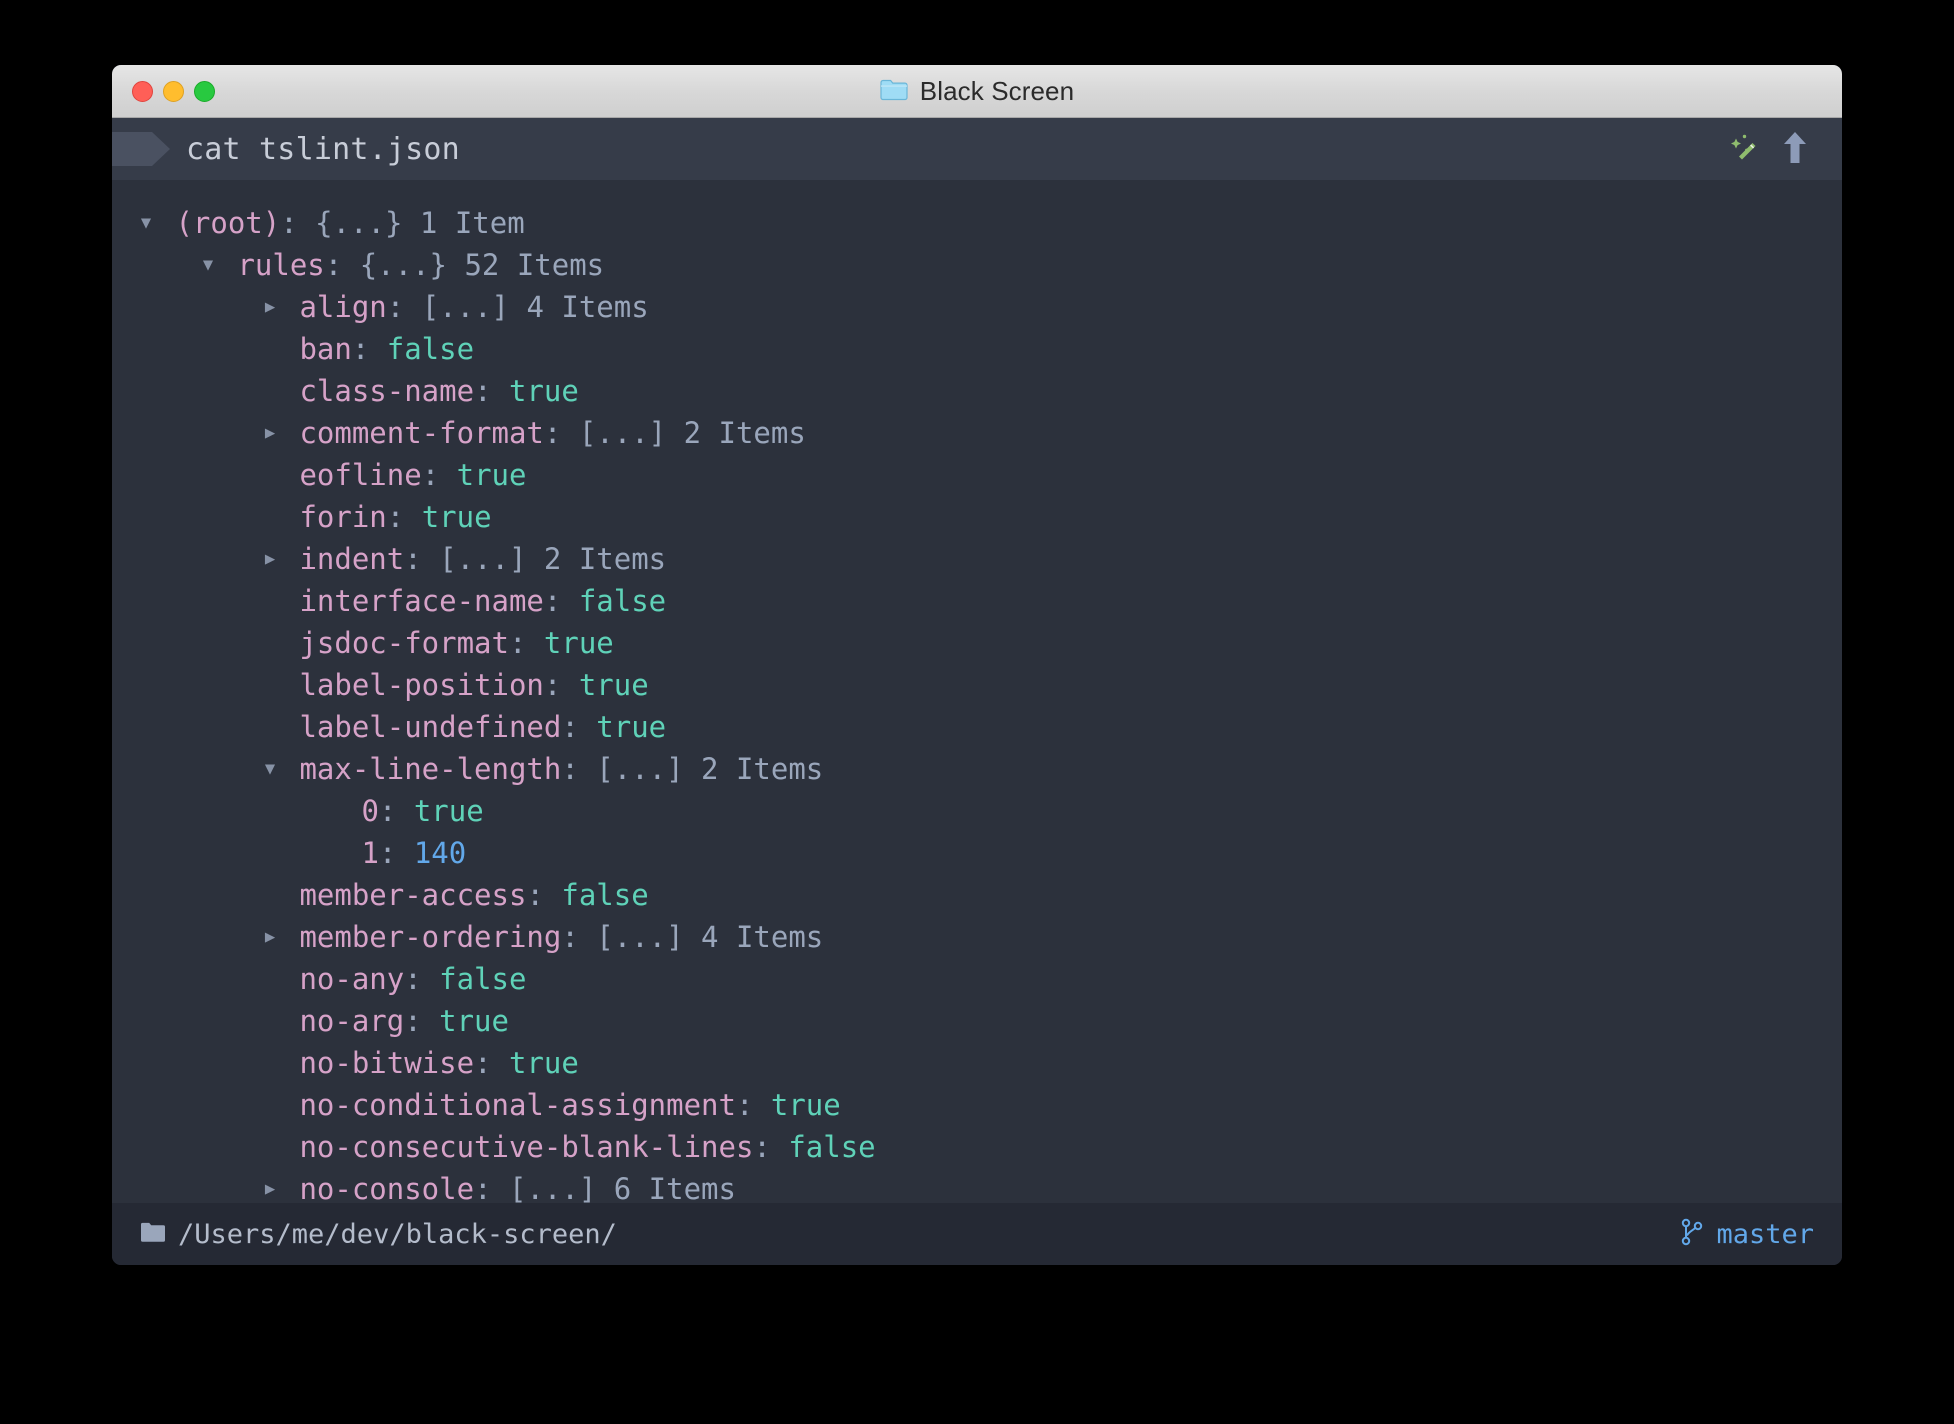 Image resolution: width=1954 pixels, height=1424 pixels. I want to click on prompt-actions, so click(1768, 149).